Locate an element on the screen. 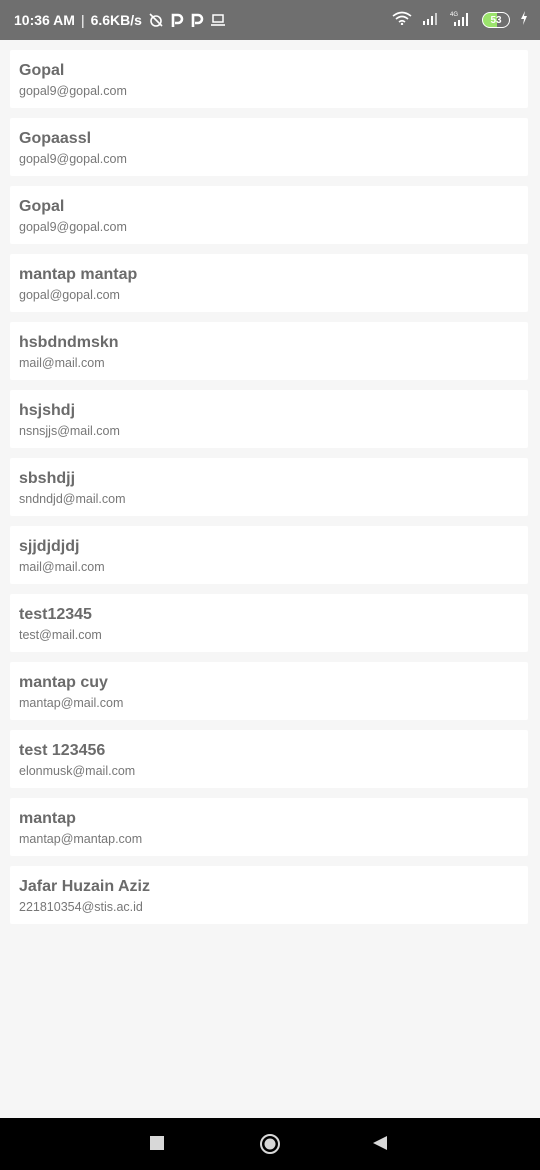 Image resolution: width=540 pixels, height=1170 pixels. user-list-item: Gopaassl gopal9@gopal.com is located at coordinates (269, 147).